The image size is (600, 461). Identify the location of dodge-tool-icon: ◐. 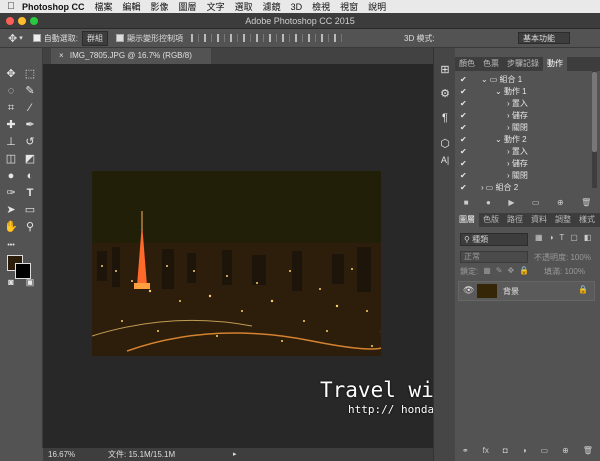
(30, 176).